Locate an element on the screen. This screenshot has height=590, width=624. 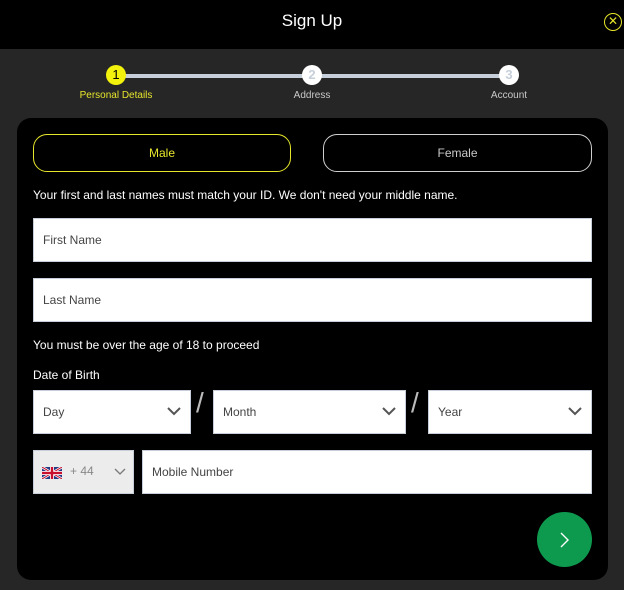
dob-year-select: Year is located at coordinates (510, 412).